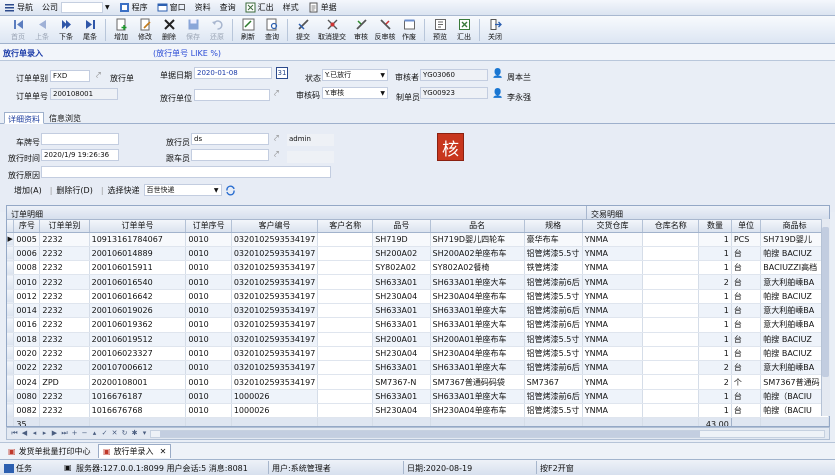 Image resolution: width=835 pixels, height=475 pixels. Describe the element at coordinates (169, 29) in the screenshot. I see `delete-button: 删除` at that location.